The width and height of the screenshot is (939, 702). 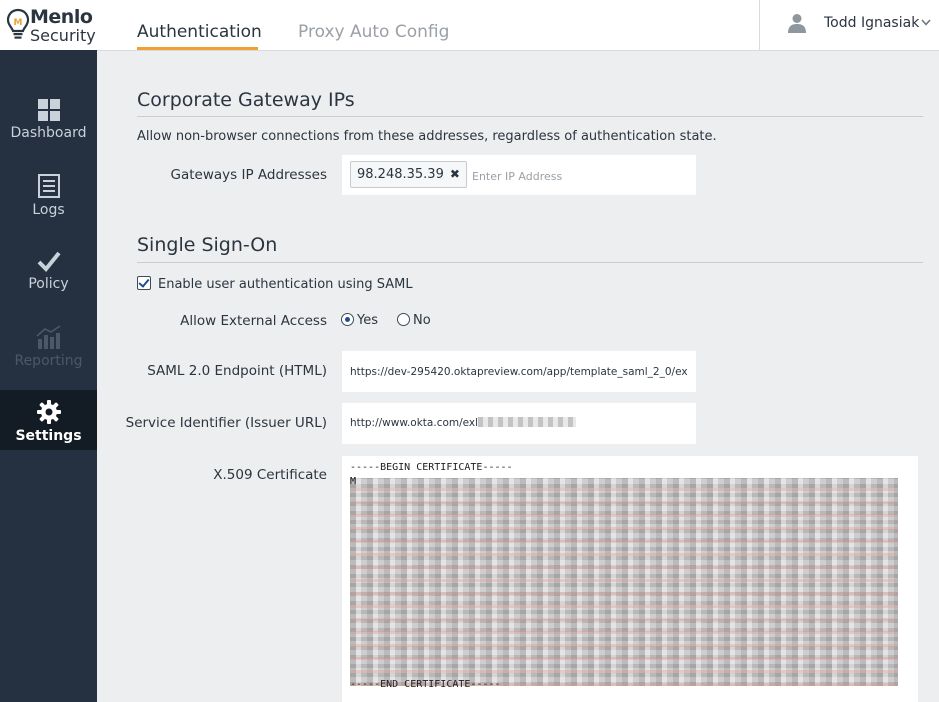 I want to click on issuer-url-label: Service Identifier (Issuer URL), so click(x=226, y=423).